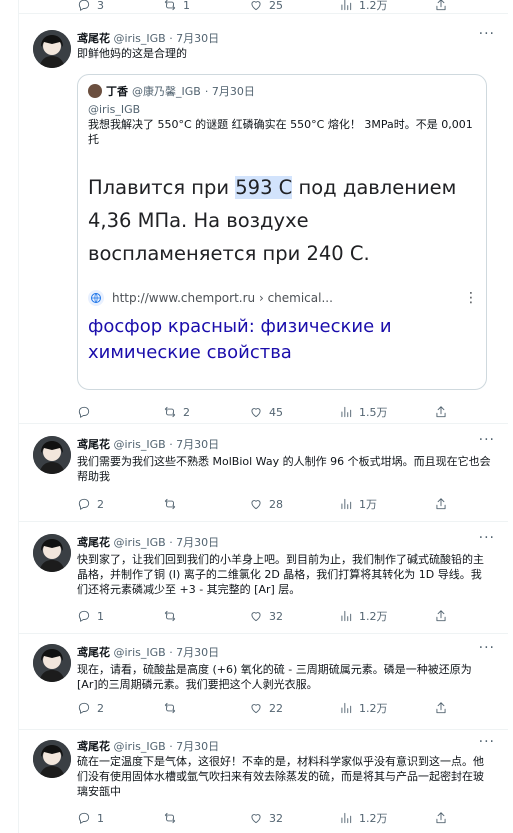 The image size is (513, 833). What do you see at coordinates (386, 412) in the screenshot?
I see `views-button: 1.5万` at bounding box center [386, 412].